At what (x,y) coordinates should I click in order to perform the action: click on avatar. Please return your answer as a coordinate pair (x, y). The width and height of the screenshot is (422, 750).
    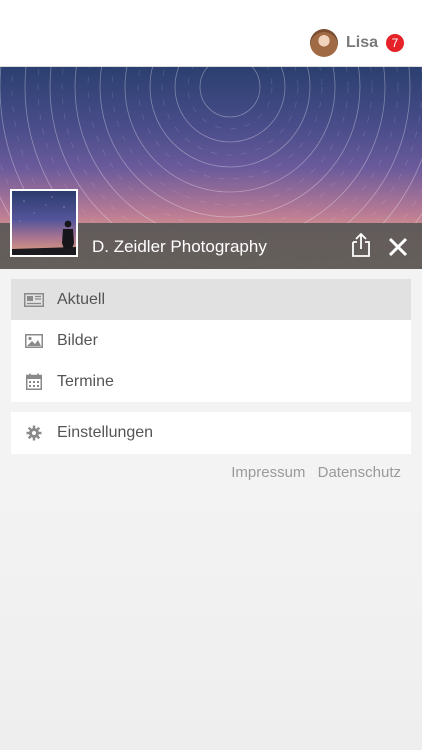
    Looking at the image, I should click on (323, 43).